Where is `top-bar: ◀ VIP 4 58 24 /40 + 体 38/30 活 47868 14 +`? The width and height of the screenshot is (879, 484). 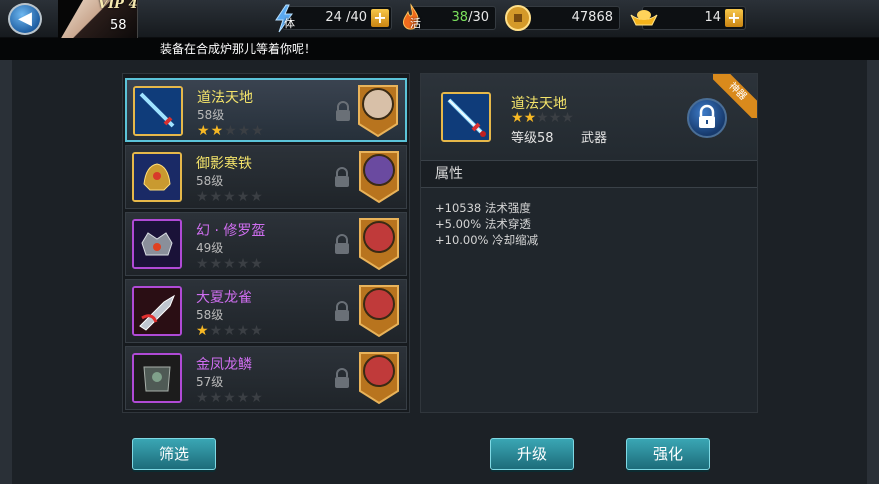
top-bar: ◀ VIP 4 58 24 /40 + 体 38/30 活 47868 14 + is located at coordinates (439, 19).